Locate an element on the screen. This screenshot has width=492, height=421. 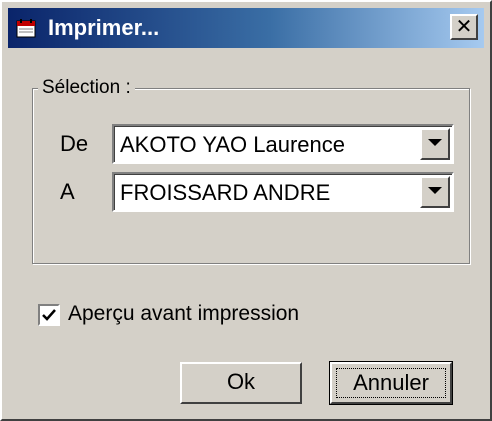
checkmark-icon is located at coordinates (49, 315).